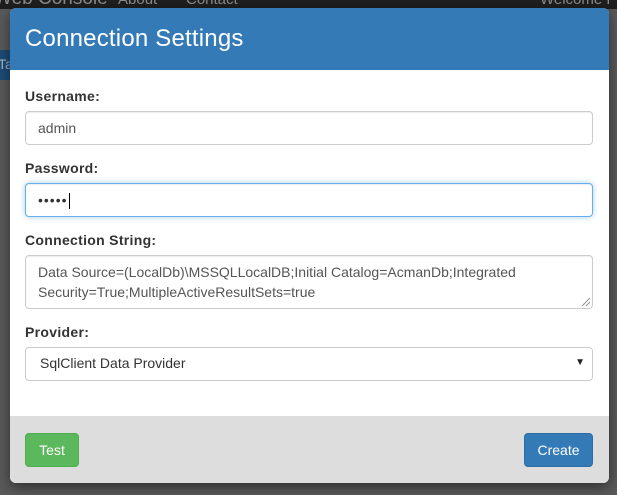 This screenshot has width=617, height=495. What do you see at coordinates (309, 364) in the screenshot?
I see `provider-select: SqlClient Data Provider ▼` at bounding box center [309, 364].